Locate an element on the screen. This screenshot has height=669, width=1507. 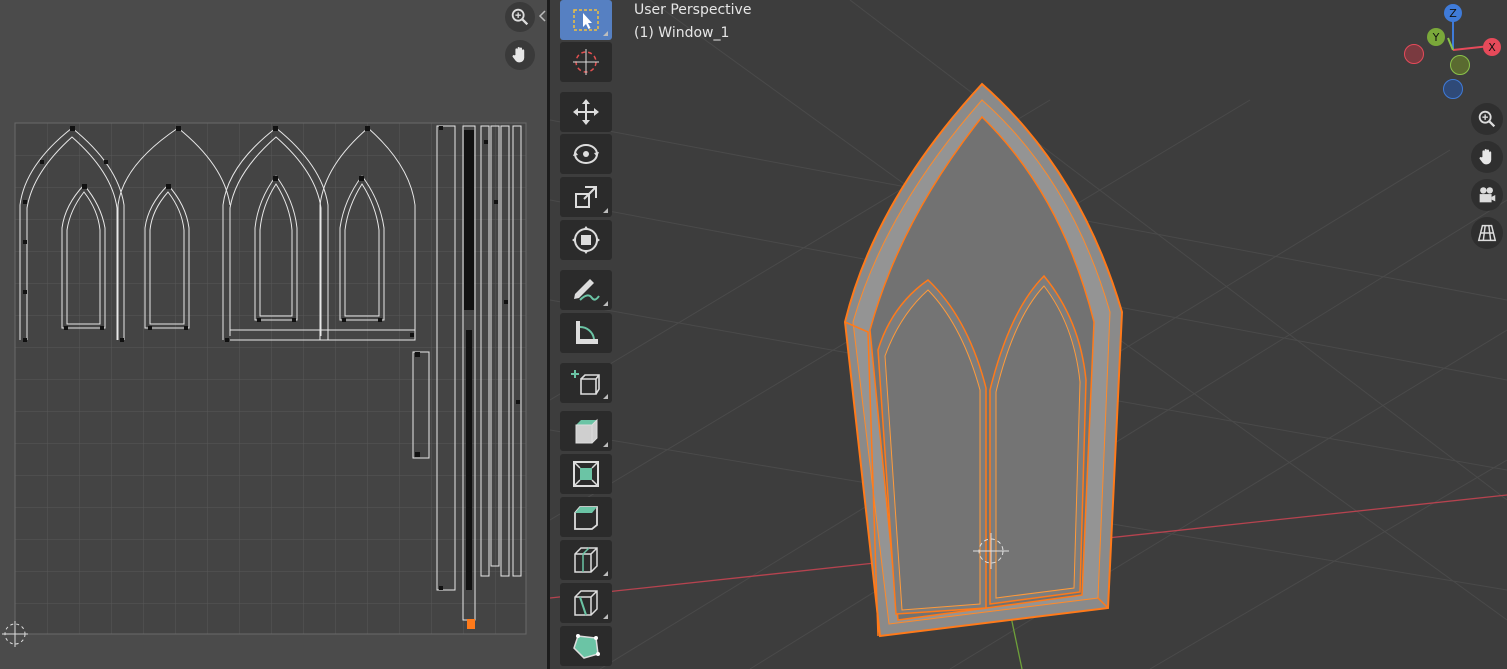
measure-ruler-icon is located at coordinates (587, 332).